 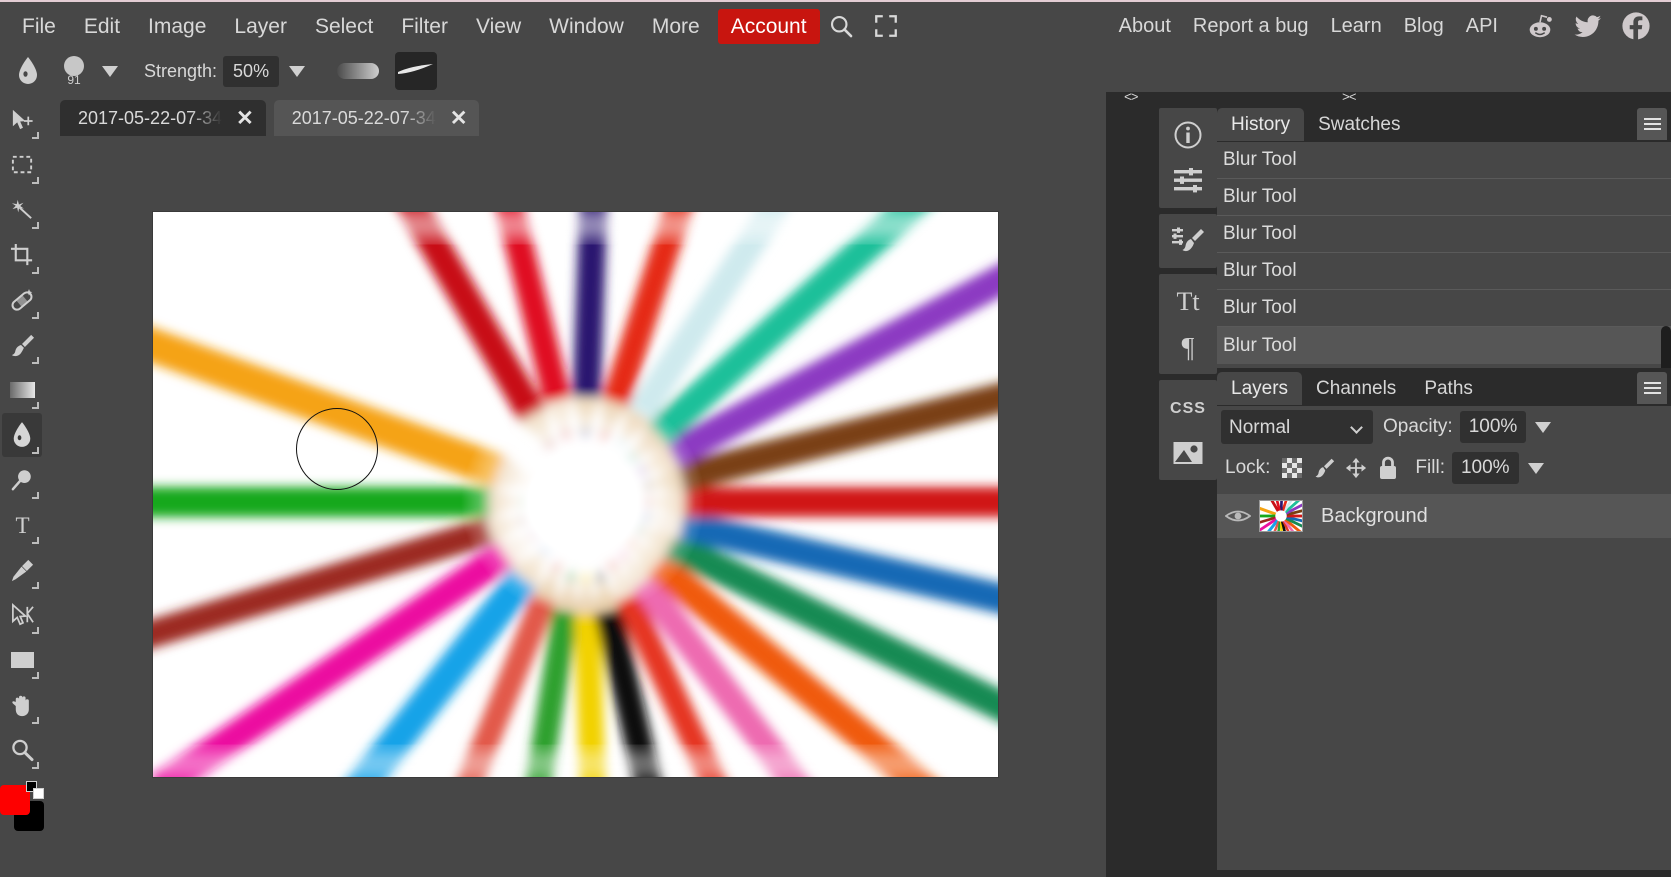 What do you see at coordinates (102, 26) in the screenshot?
I see `menu-item-edit: Edit` at bounding box center [102, 26].